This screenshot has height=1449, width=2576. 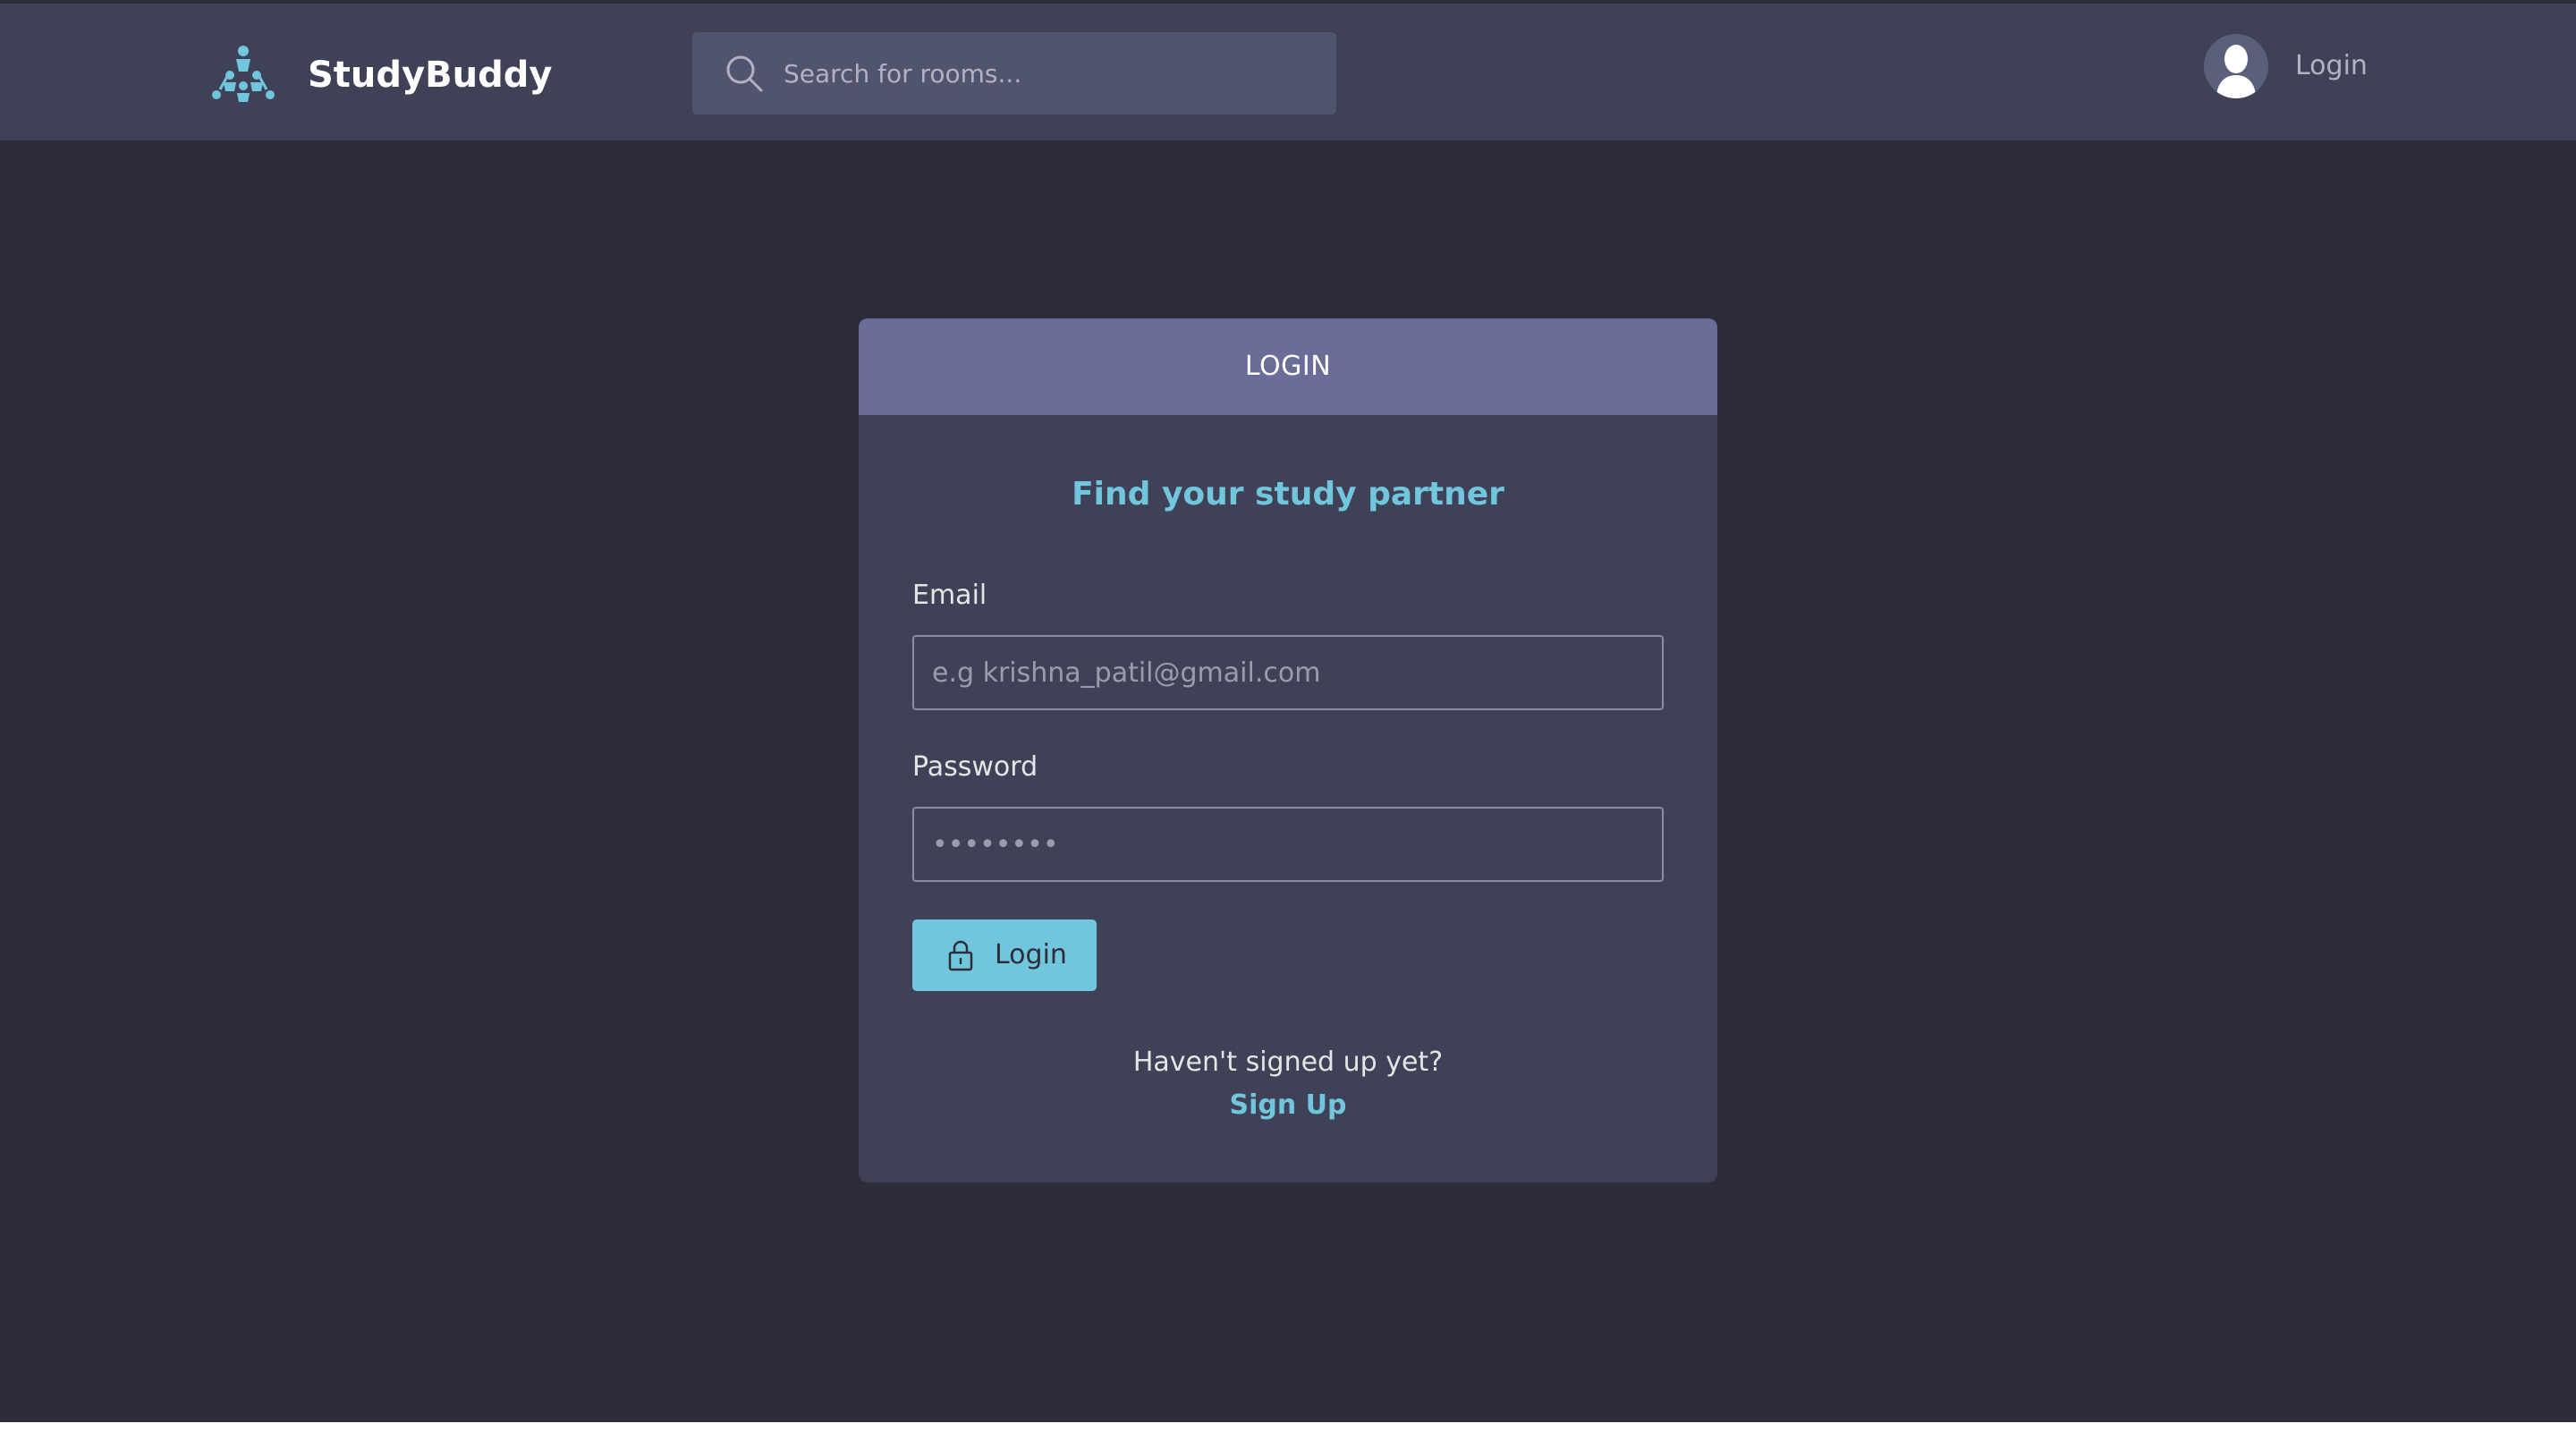 I want to click on search-bar, so click(x=1014, y=73).